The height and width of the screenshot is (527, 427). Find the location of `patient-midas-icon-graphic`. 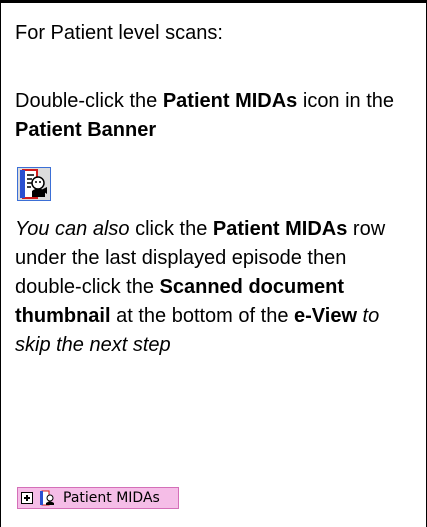

patient-midas-icon-graphic is located at coordinates (34, 184).